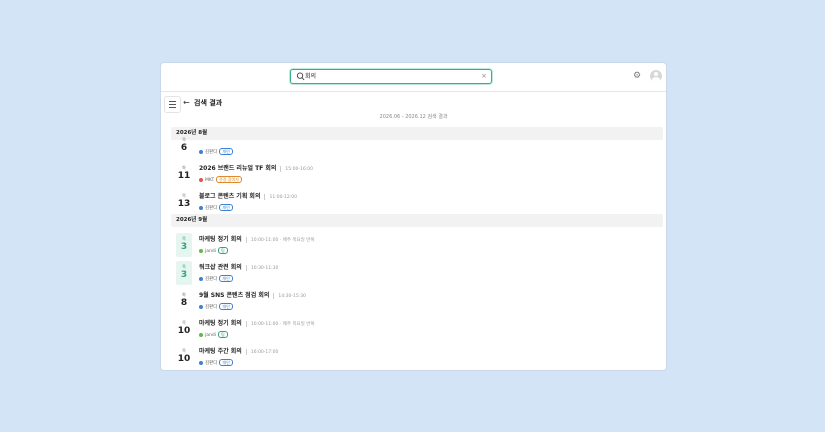  Describe the element at coordinates (186, 103) in the screenshot. I see `arrow-left-icon: ←` at that location.